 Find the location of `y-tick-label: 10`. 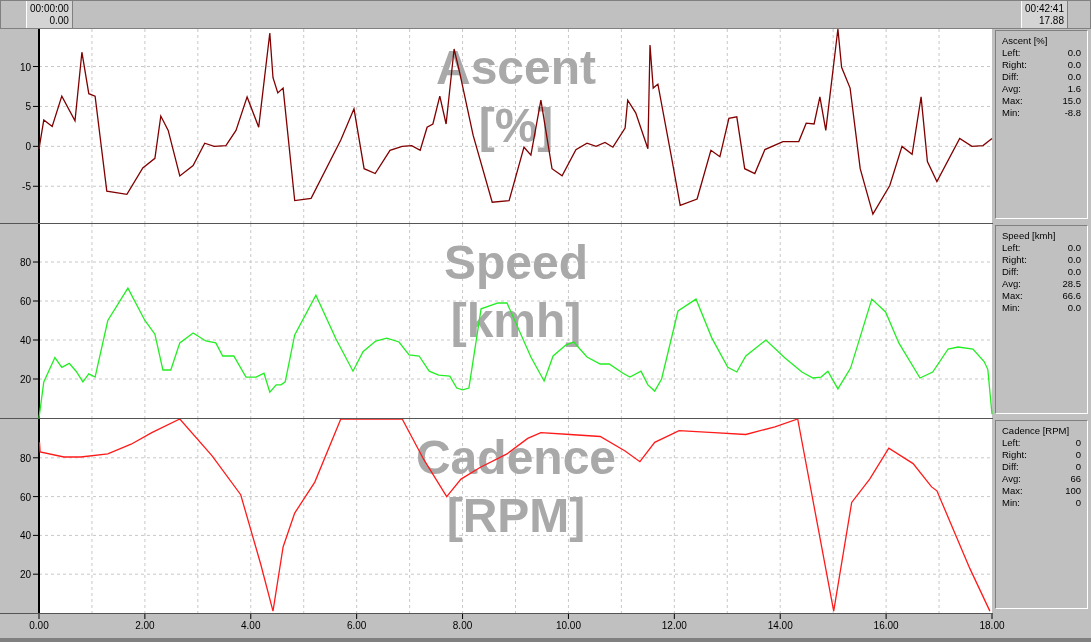

y-tick-label: 10 is located at coordinates (25, 67).